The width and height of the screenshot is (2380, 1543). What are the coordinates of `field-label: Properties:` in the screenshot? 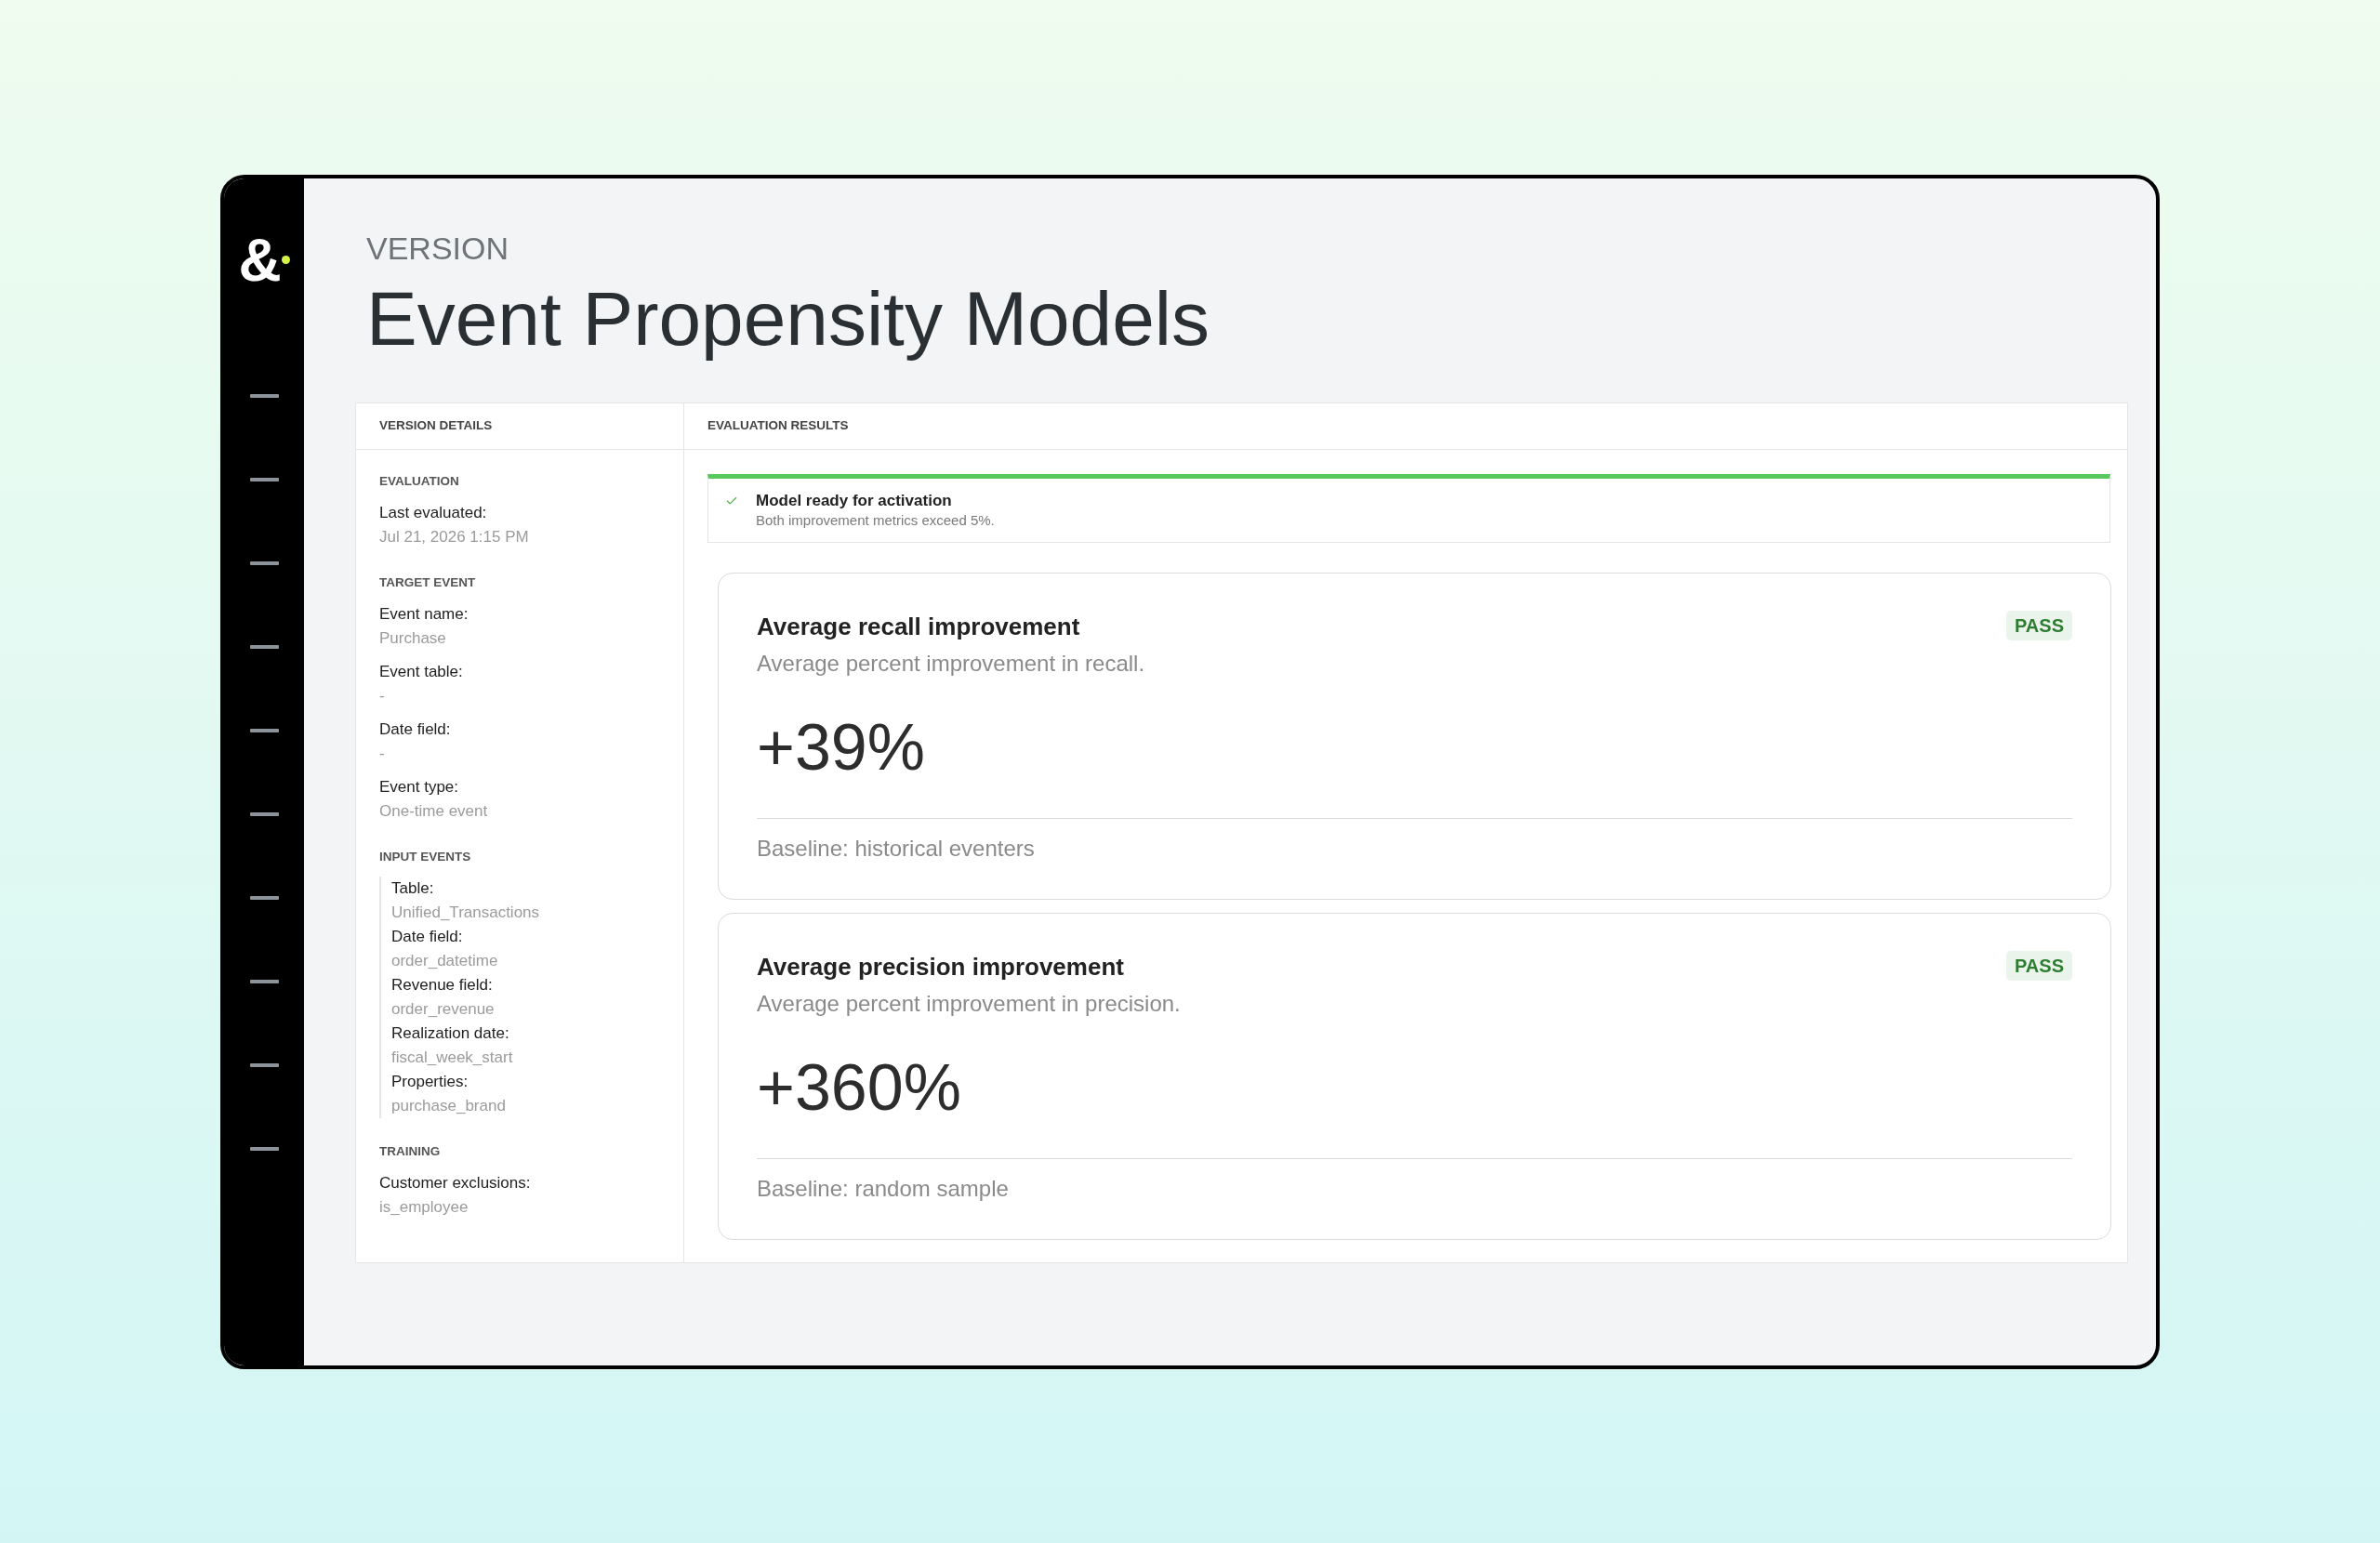 It's located at (430, 1082).